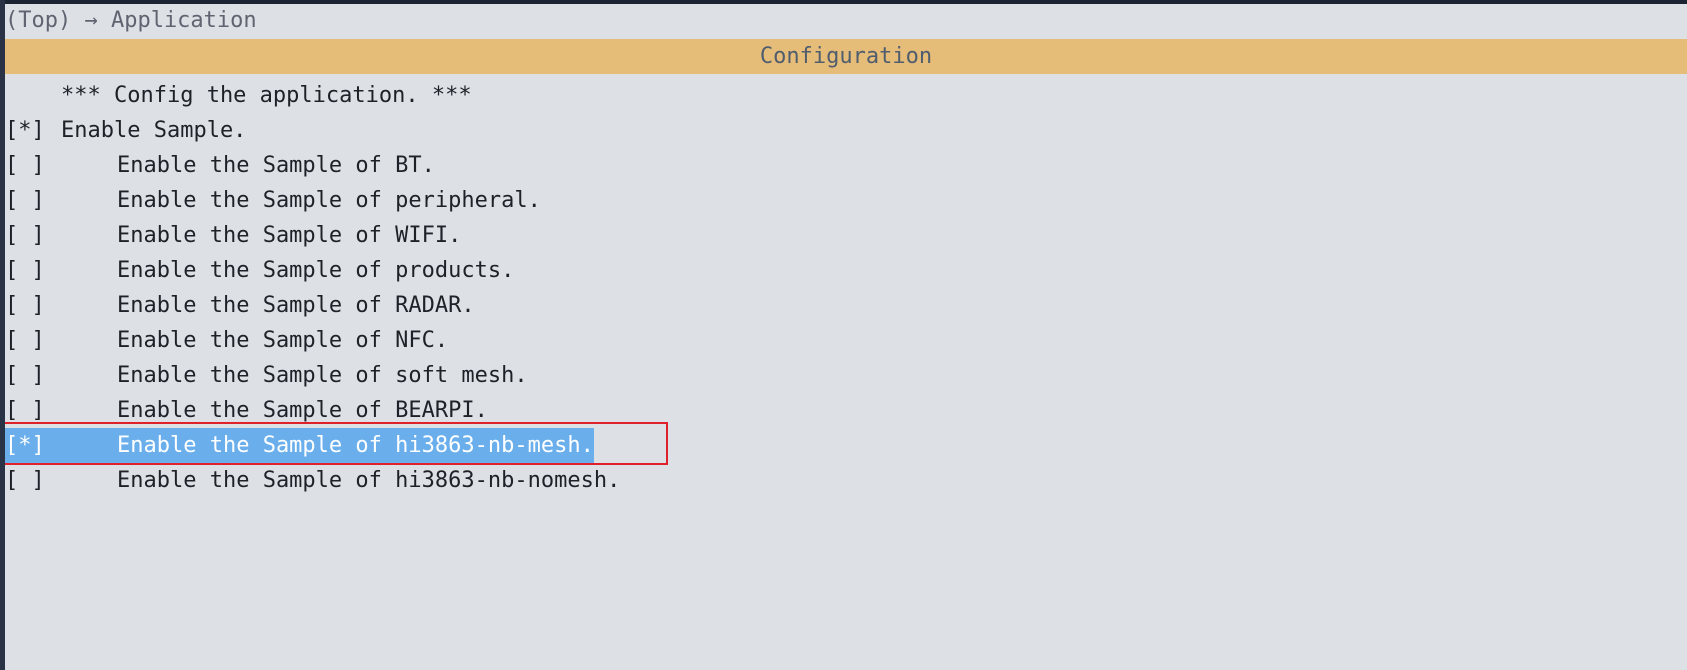  Describe the element at coordinates (329, 200) in the screenshot. I see `menu-item-label: Enable the Sample of peripheral.` at that location.